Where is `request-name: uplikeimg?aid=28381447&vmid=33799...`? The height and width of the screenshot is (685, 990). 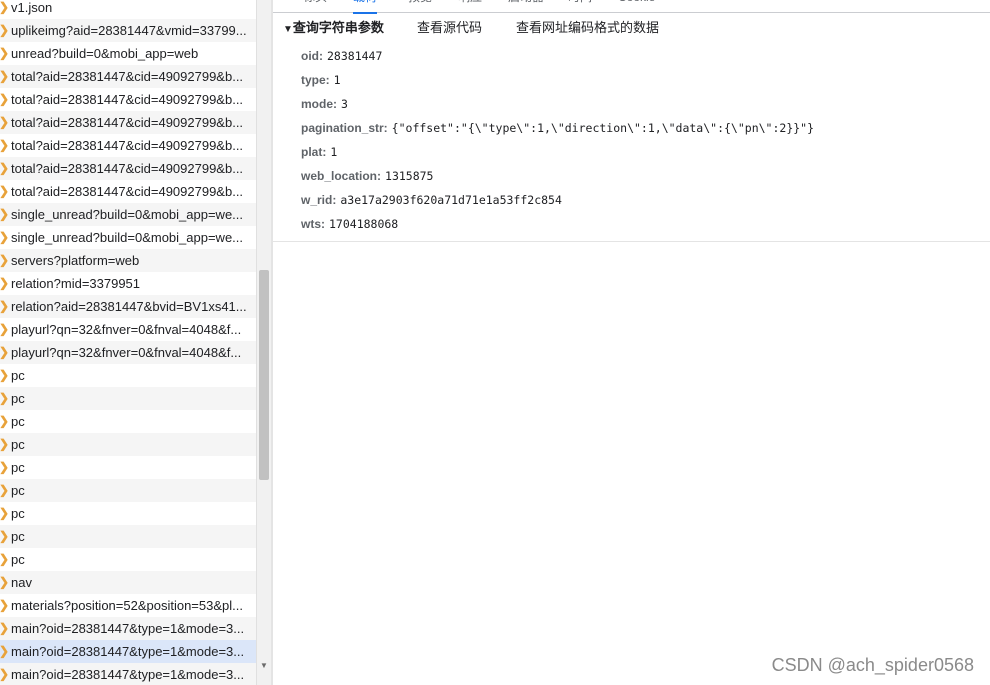
request-name: uplikeimg?aid=28381447&vmid=33799... is located at coordinates (129, 30).